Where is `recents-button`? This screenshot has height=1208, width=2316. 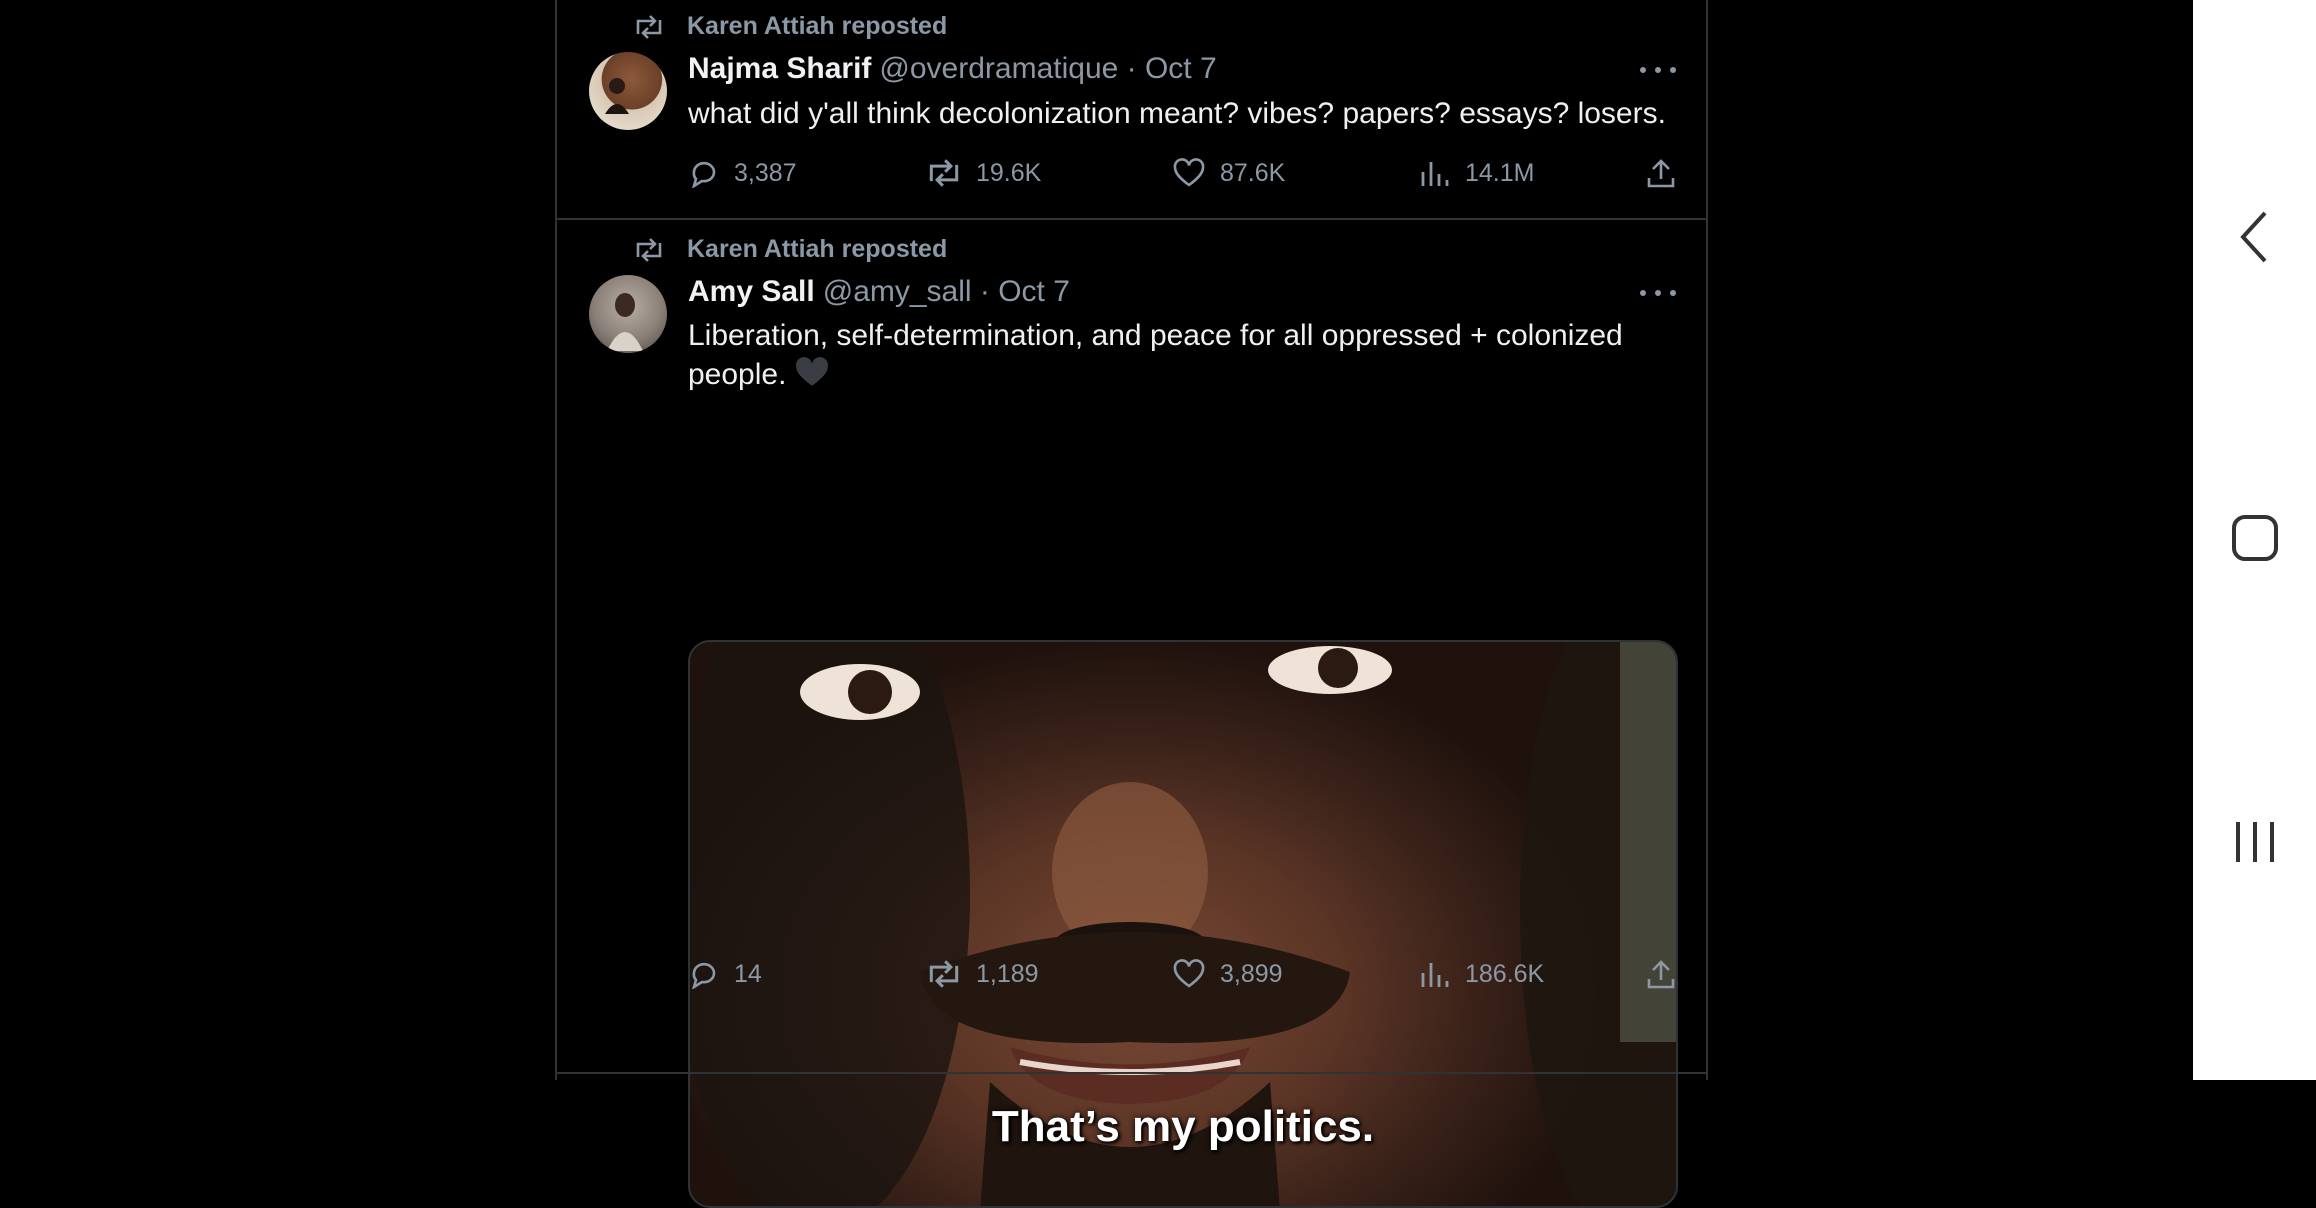 recents-button is located at coordinates (2254, 842).